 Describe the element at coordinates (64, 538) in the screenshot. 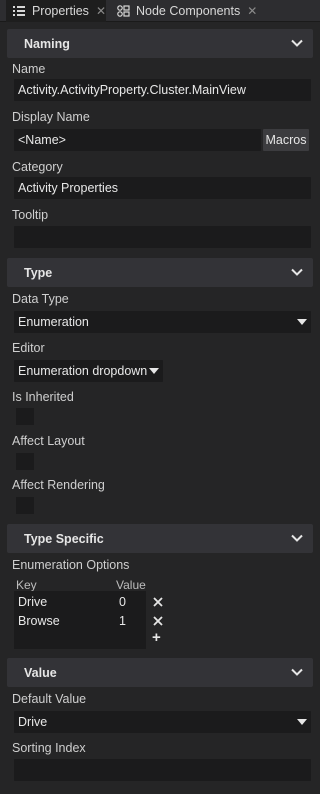

I see `section-title: Type Specific` at that location.